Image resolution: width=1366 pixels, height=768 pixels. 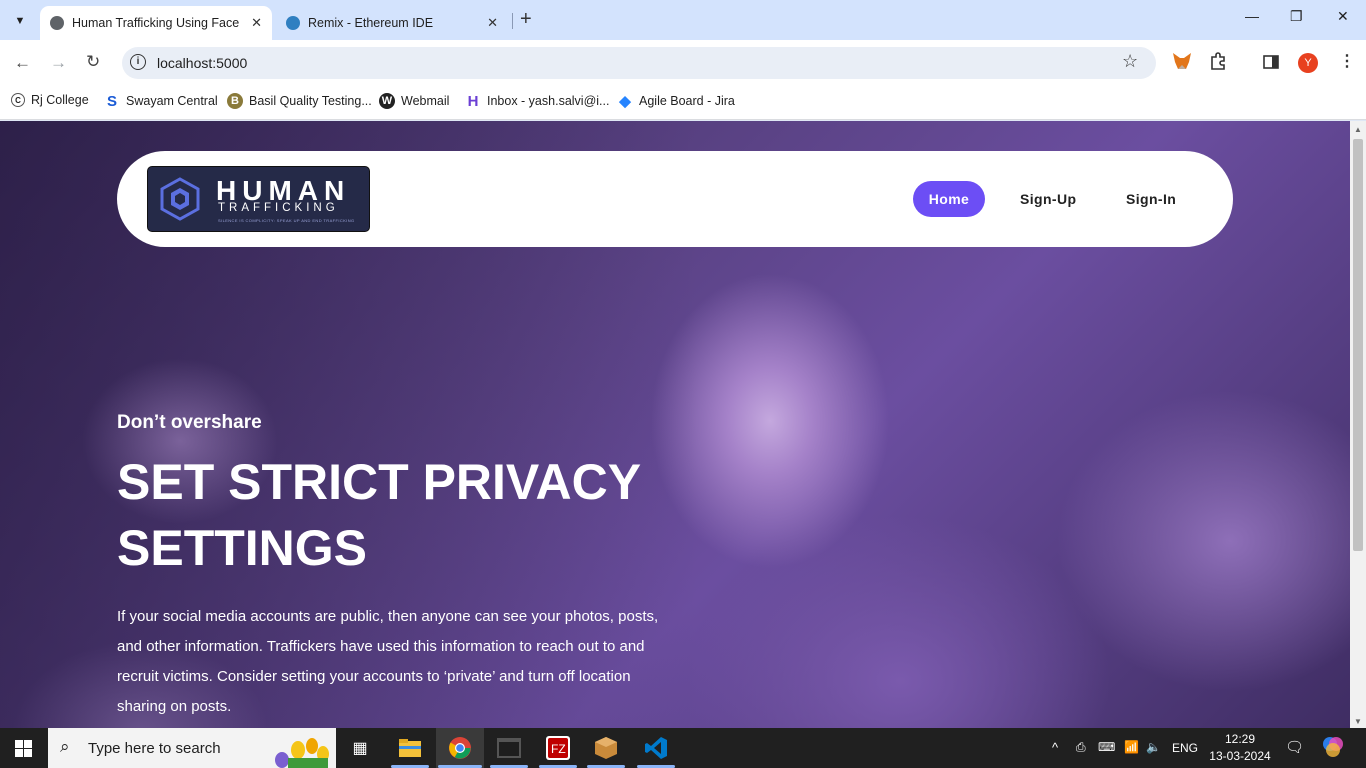 I want to click on side-panel-icon, so click(x=1271, y=64).